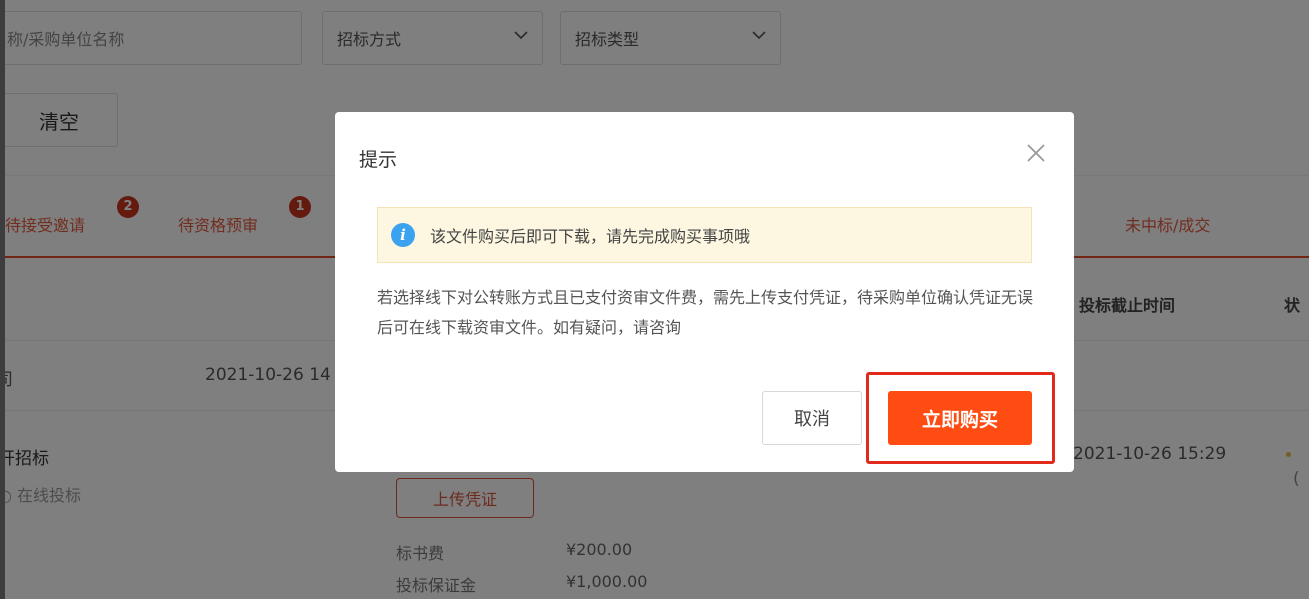 This screenshot has height=599, width=1309. What do you see at coordinates (960, 418) in the screenshot?
I see `buy-button-highlight` at bounding box center [960, 418].